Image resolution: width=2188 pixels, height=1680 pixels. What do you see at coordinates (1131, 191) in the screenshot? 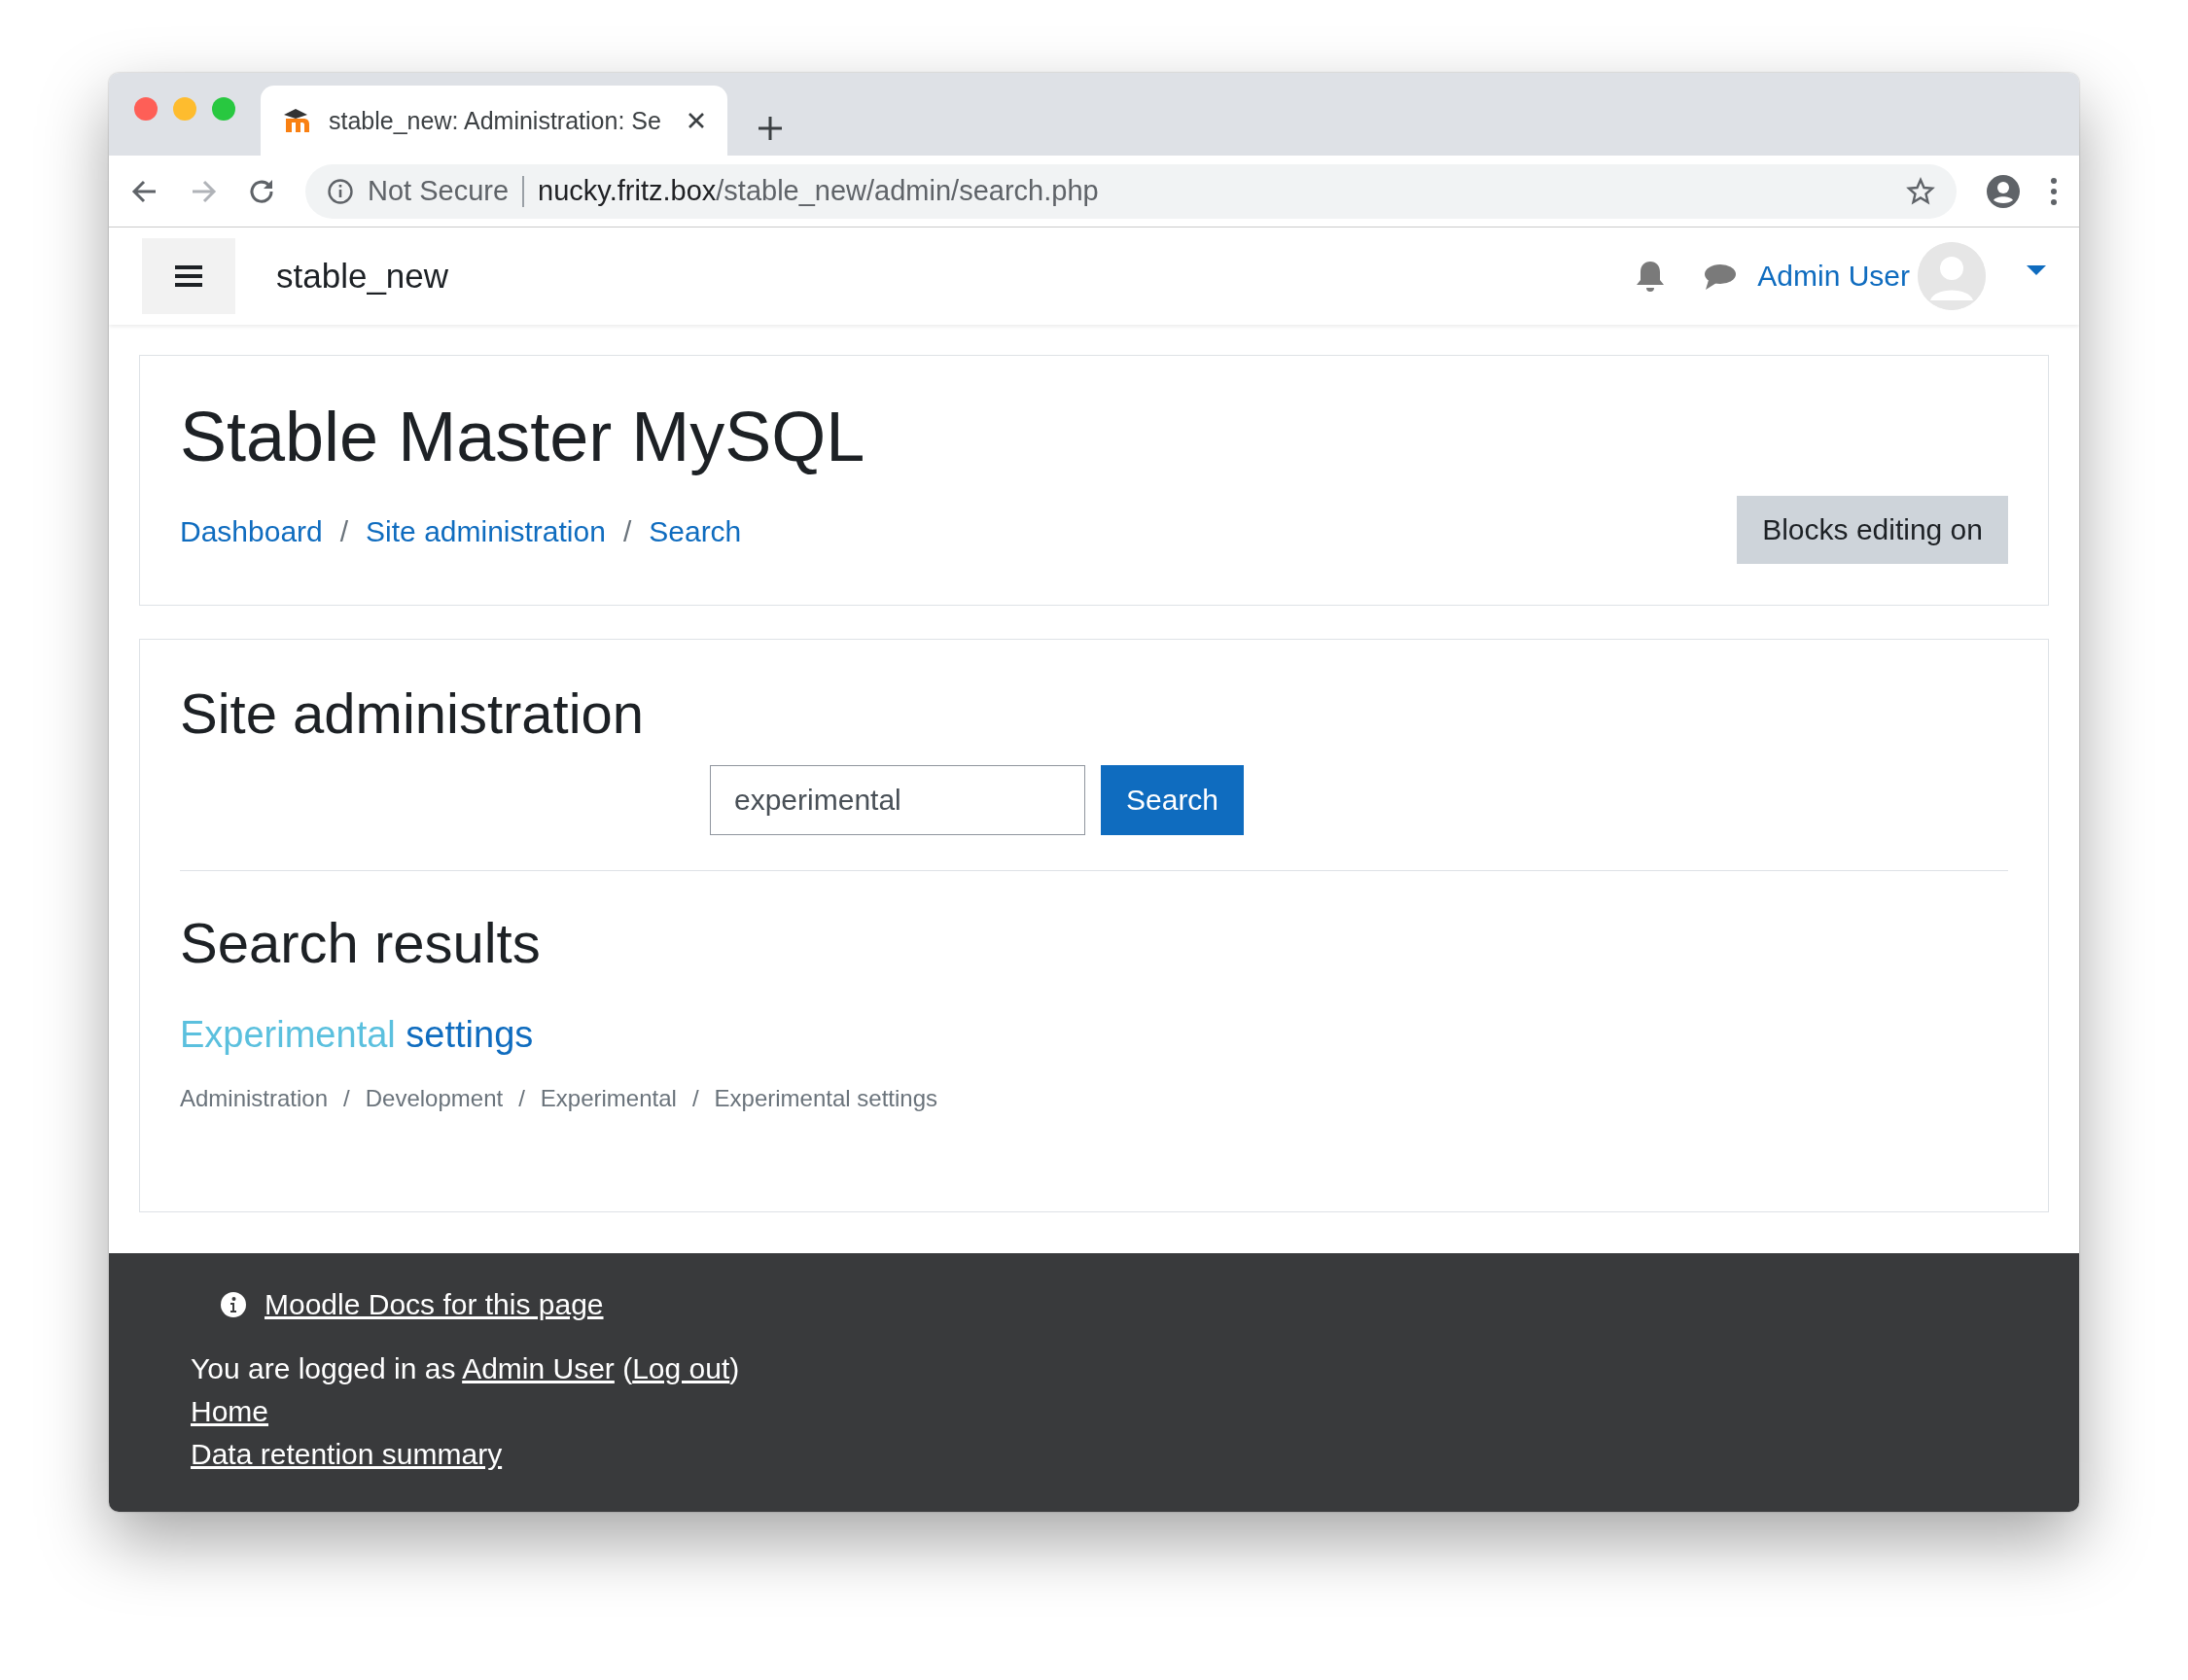
I see `address-bar: Not Secure nucky.fritz.box/stable_new/admin/search.php` at bounding box center [1131, 191].